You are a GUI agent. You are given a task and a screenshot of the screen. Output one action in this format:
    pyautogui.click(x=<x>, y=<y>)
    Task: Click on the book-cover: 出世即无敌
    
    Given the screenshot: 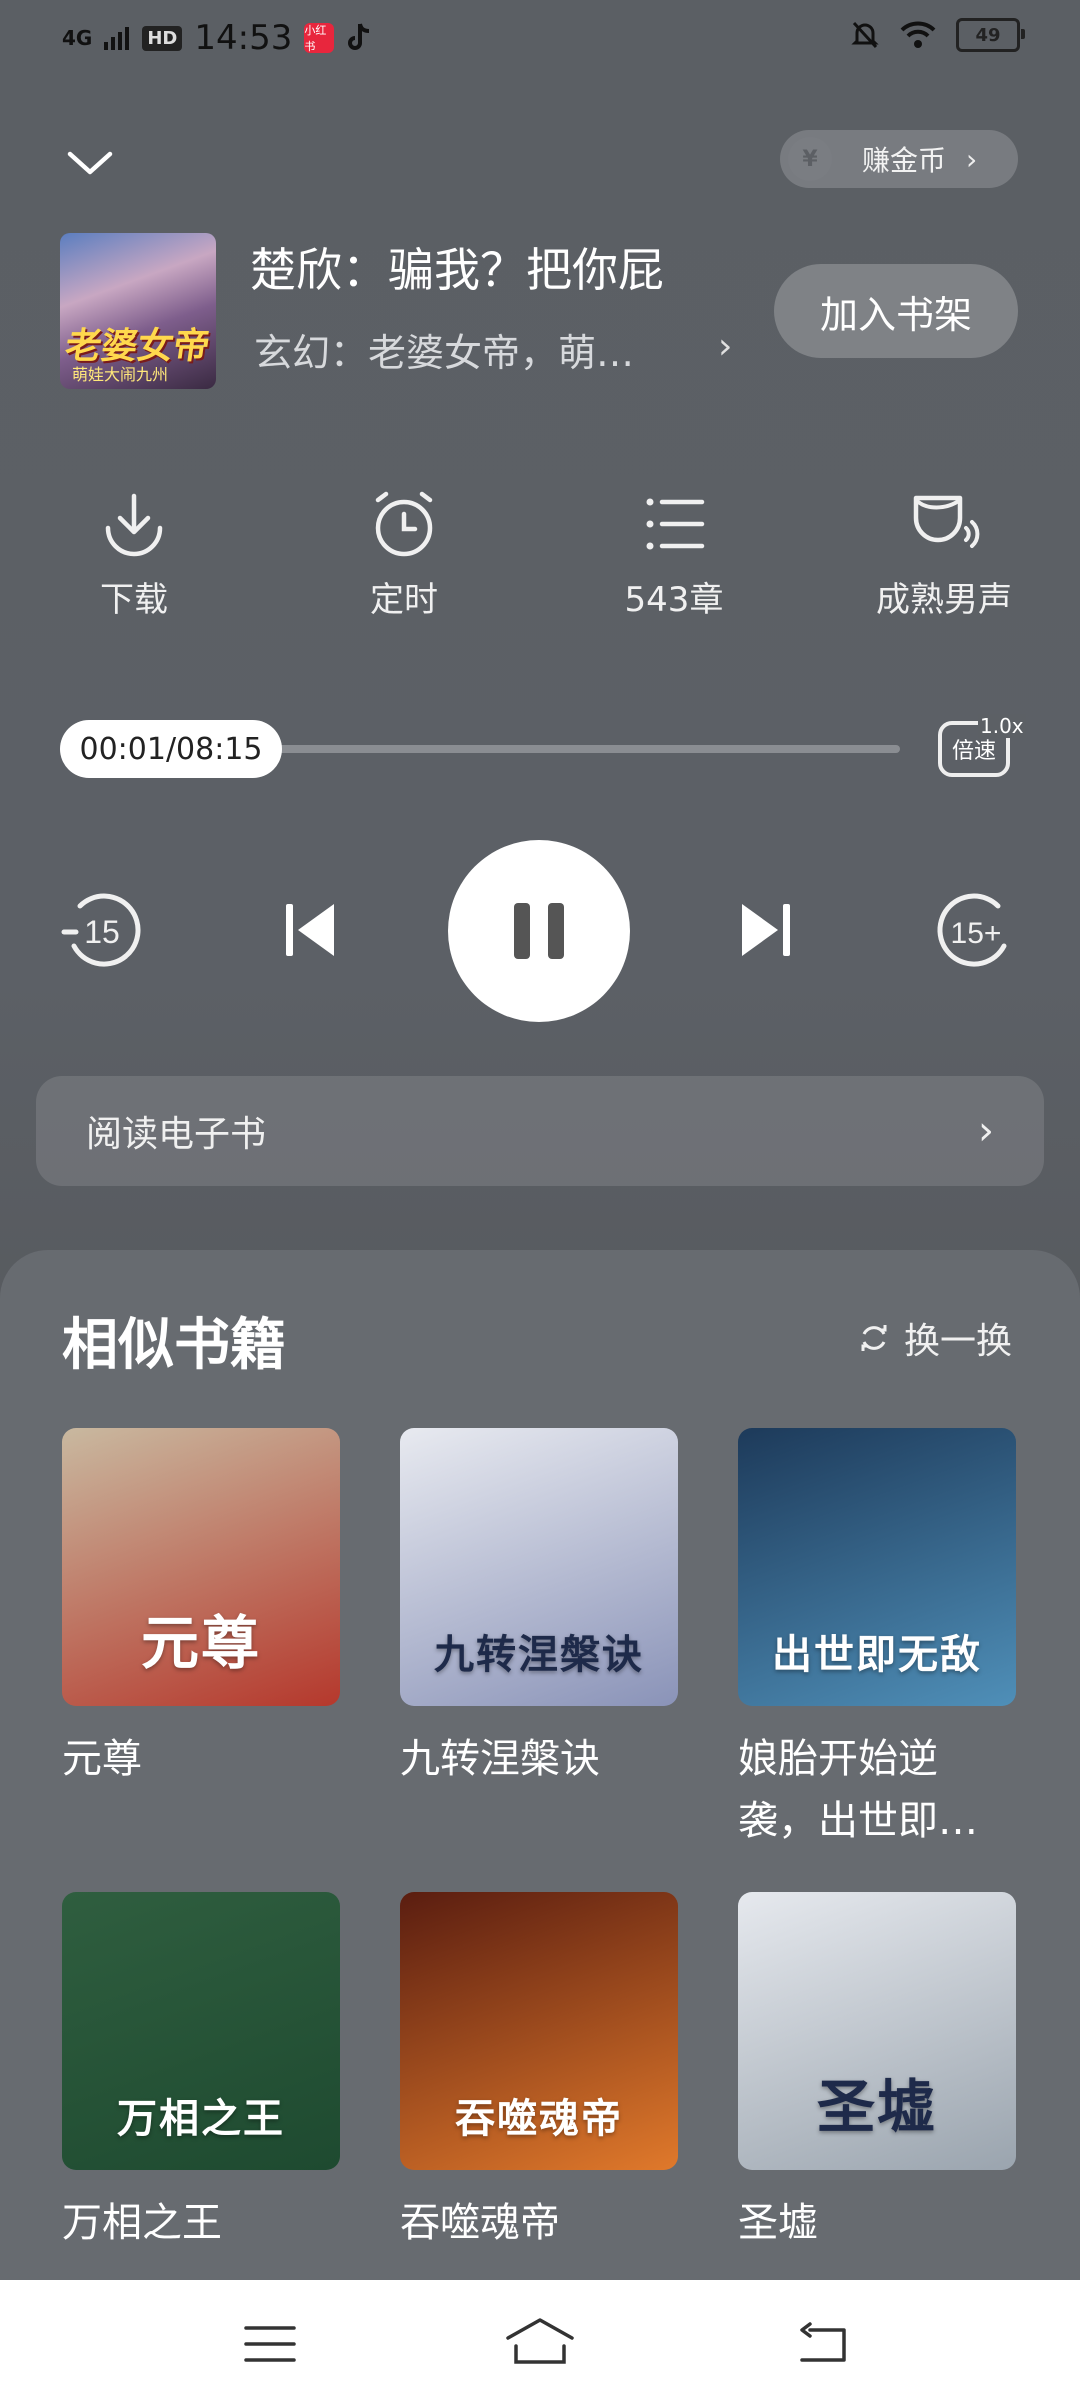 What is the action you would take?
    pyautogui.click(x=877, y=1567)
    